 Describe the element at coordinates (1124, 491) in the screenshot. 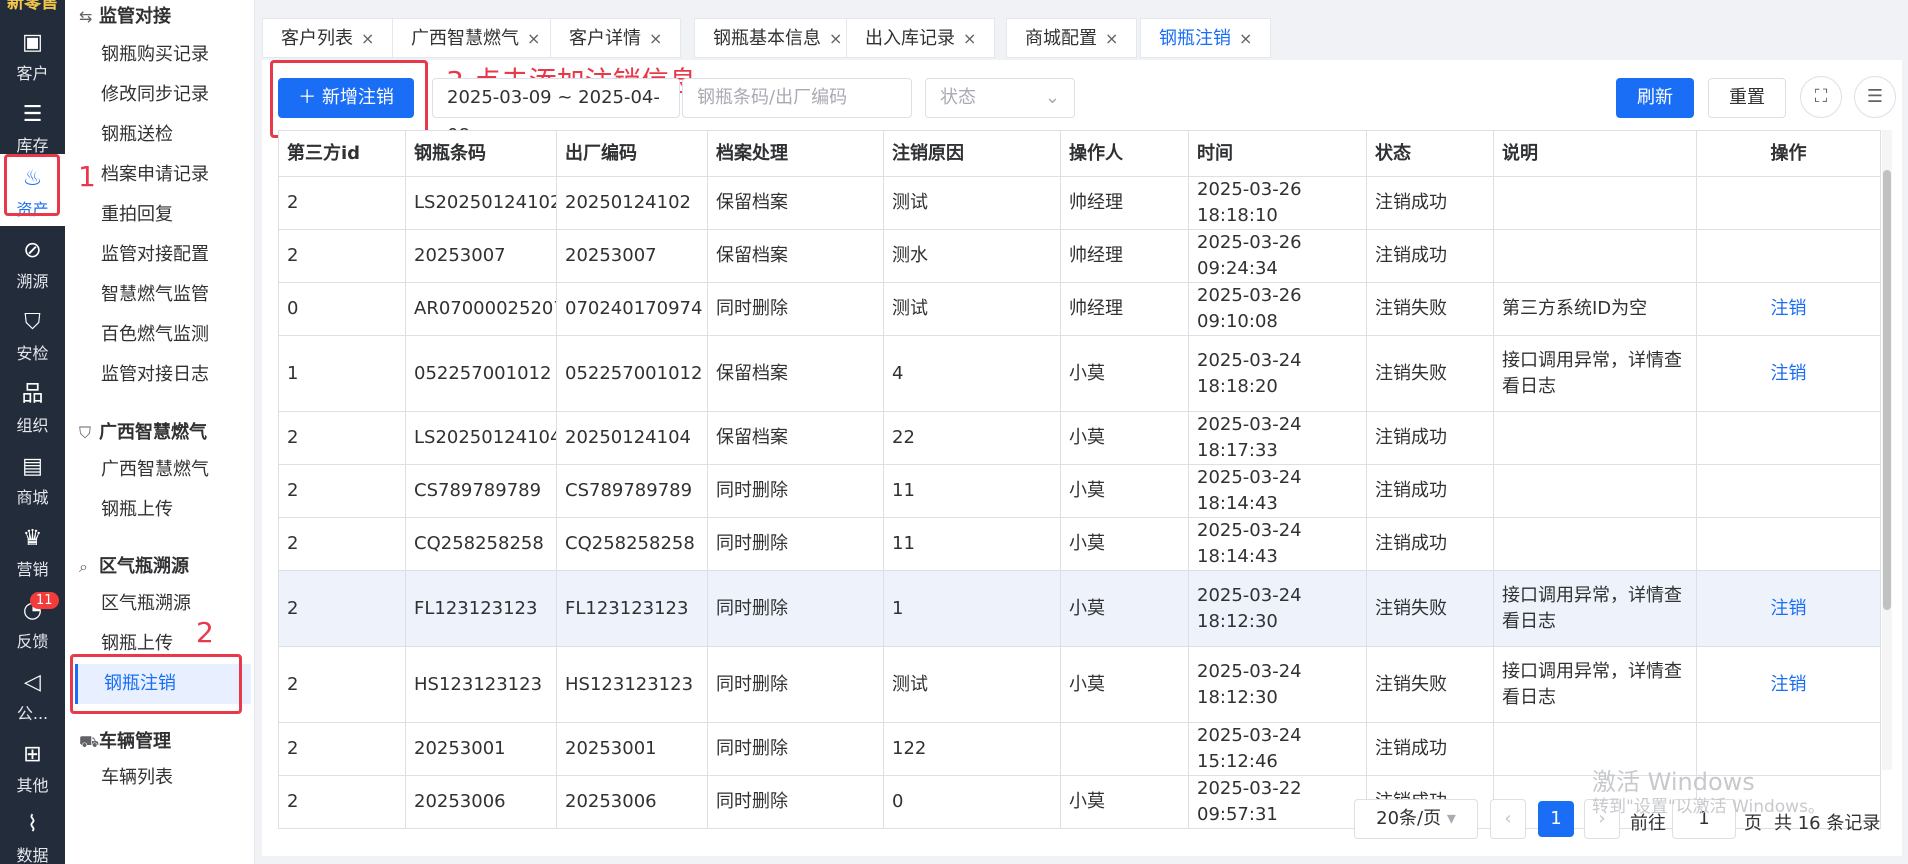

I see `table-cell: 小莫` at that location.